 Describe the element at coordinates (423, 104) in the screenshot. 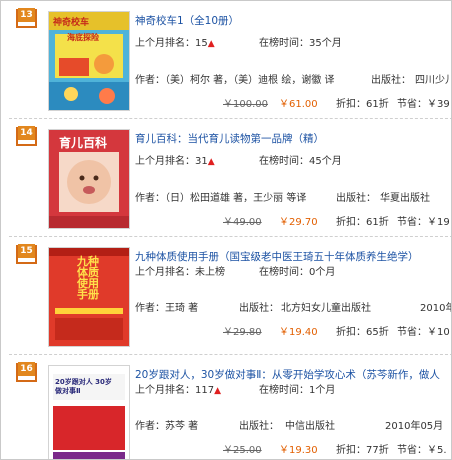

I see `saving-info: 节省：￥39` at that location.